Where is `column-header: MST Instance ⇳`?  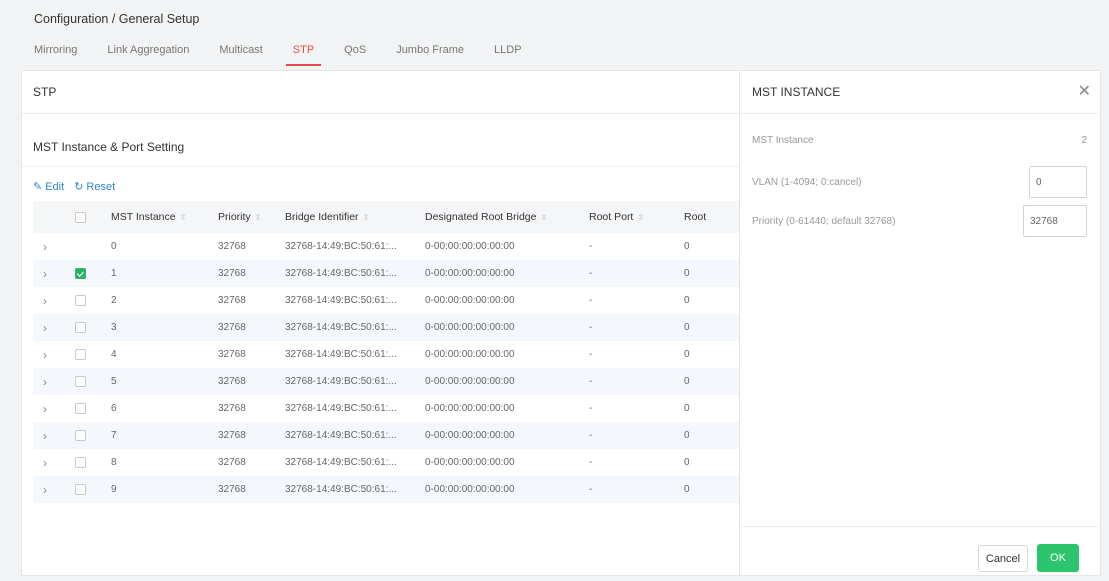 column-header: MST Instance ⇳ is located at coordinates (160, 217).